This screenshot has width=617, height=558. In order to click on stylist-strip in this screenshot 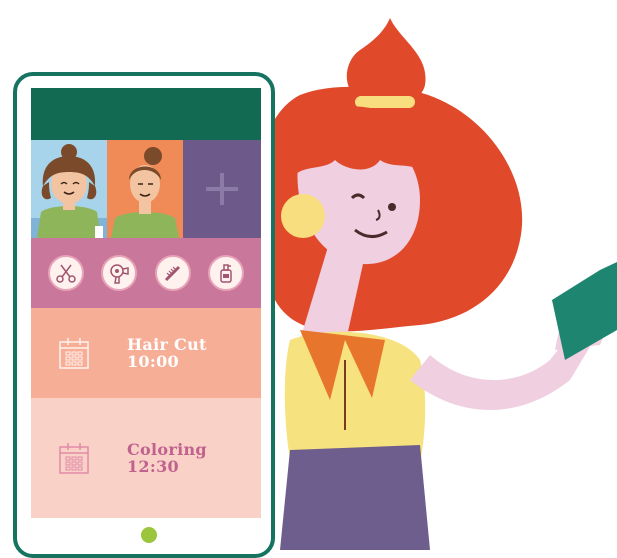, I will do `click(146, 189)`.